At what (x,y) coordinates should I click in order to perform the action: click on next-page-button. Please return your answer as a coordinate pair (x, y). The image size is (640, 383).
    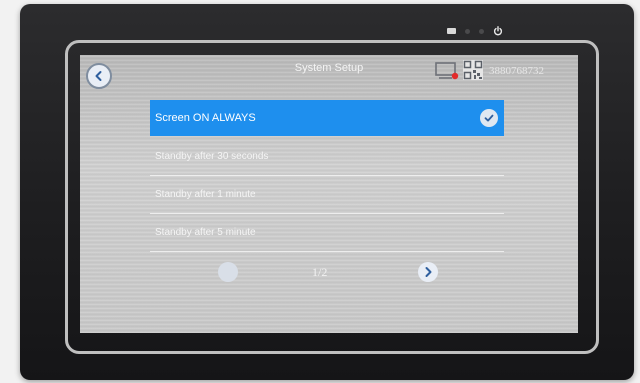
    Looking at the image, I should click on (428, 272).